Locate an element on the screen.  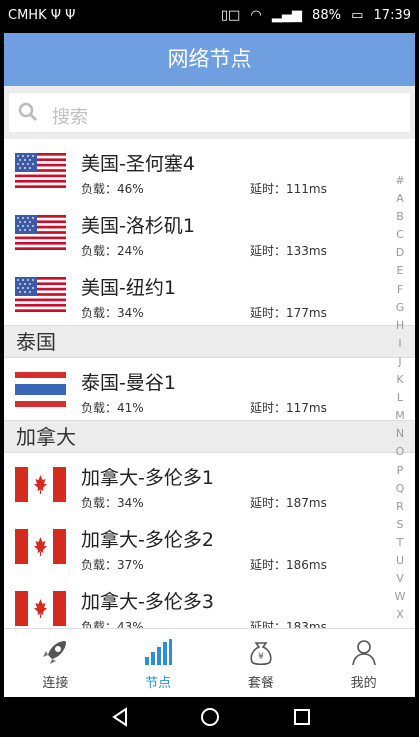
search-input: 搜索 is located at coordinates (209, 112).